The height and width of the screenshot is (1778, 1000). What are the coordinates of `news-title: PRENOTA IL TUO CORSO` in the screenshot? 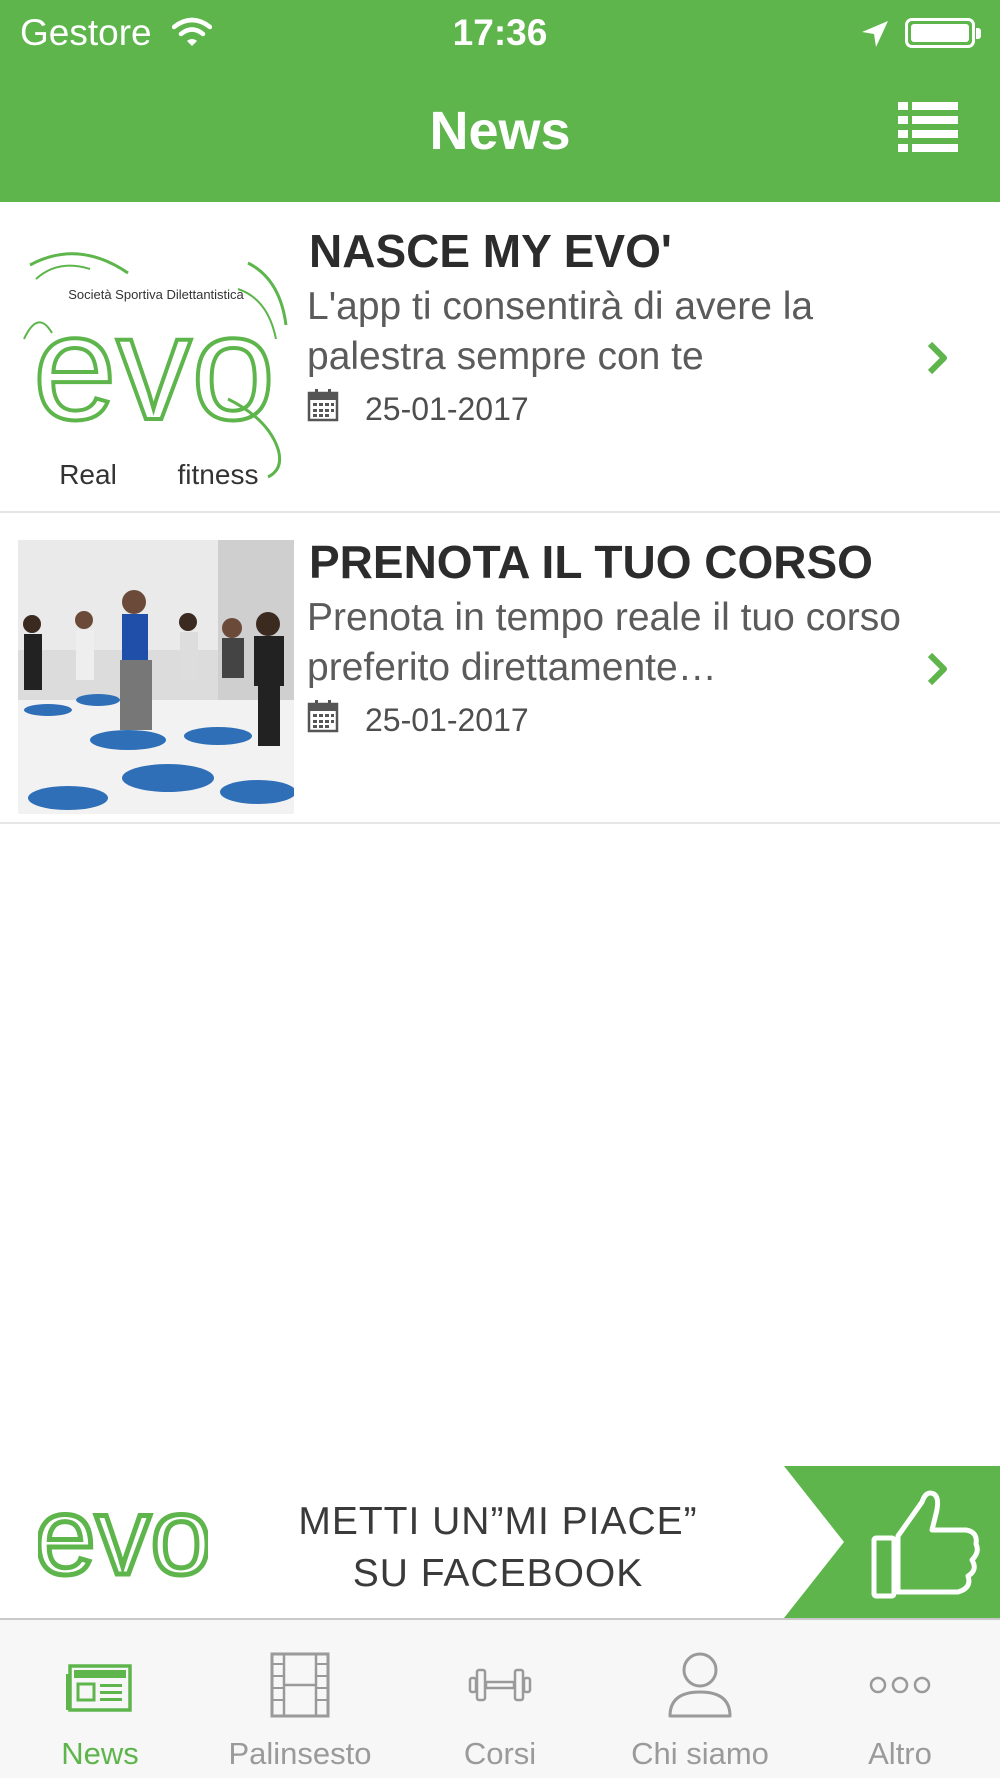 It's located at (591, 562).